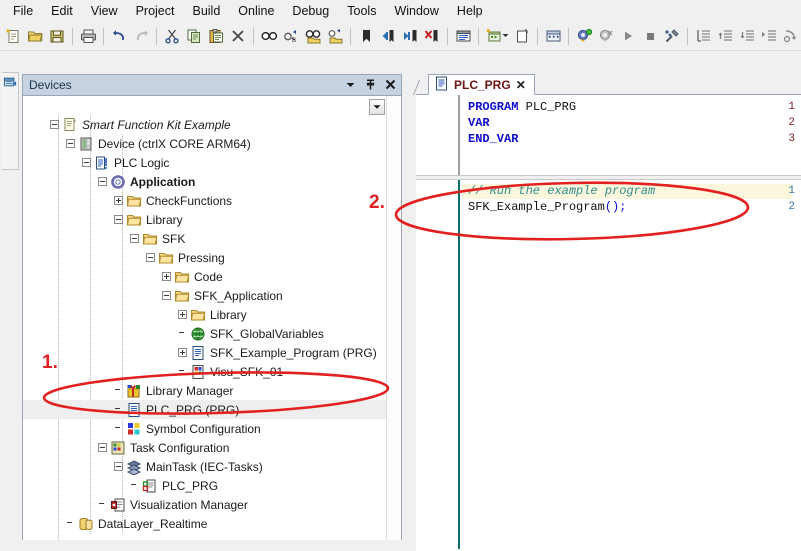 The width and height of the screenshot is (801, 551). I want to click on menu-item-view: View, so click(104, 11).